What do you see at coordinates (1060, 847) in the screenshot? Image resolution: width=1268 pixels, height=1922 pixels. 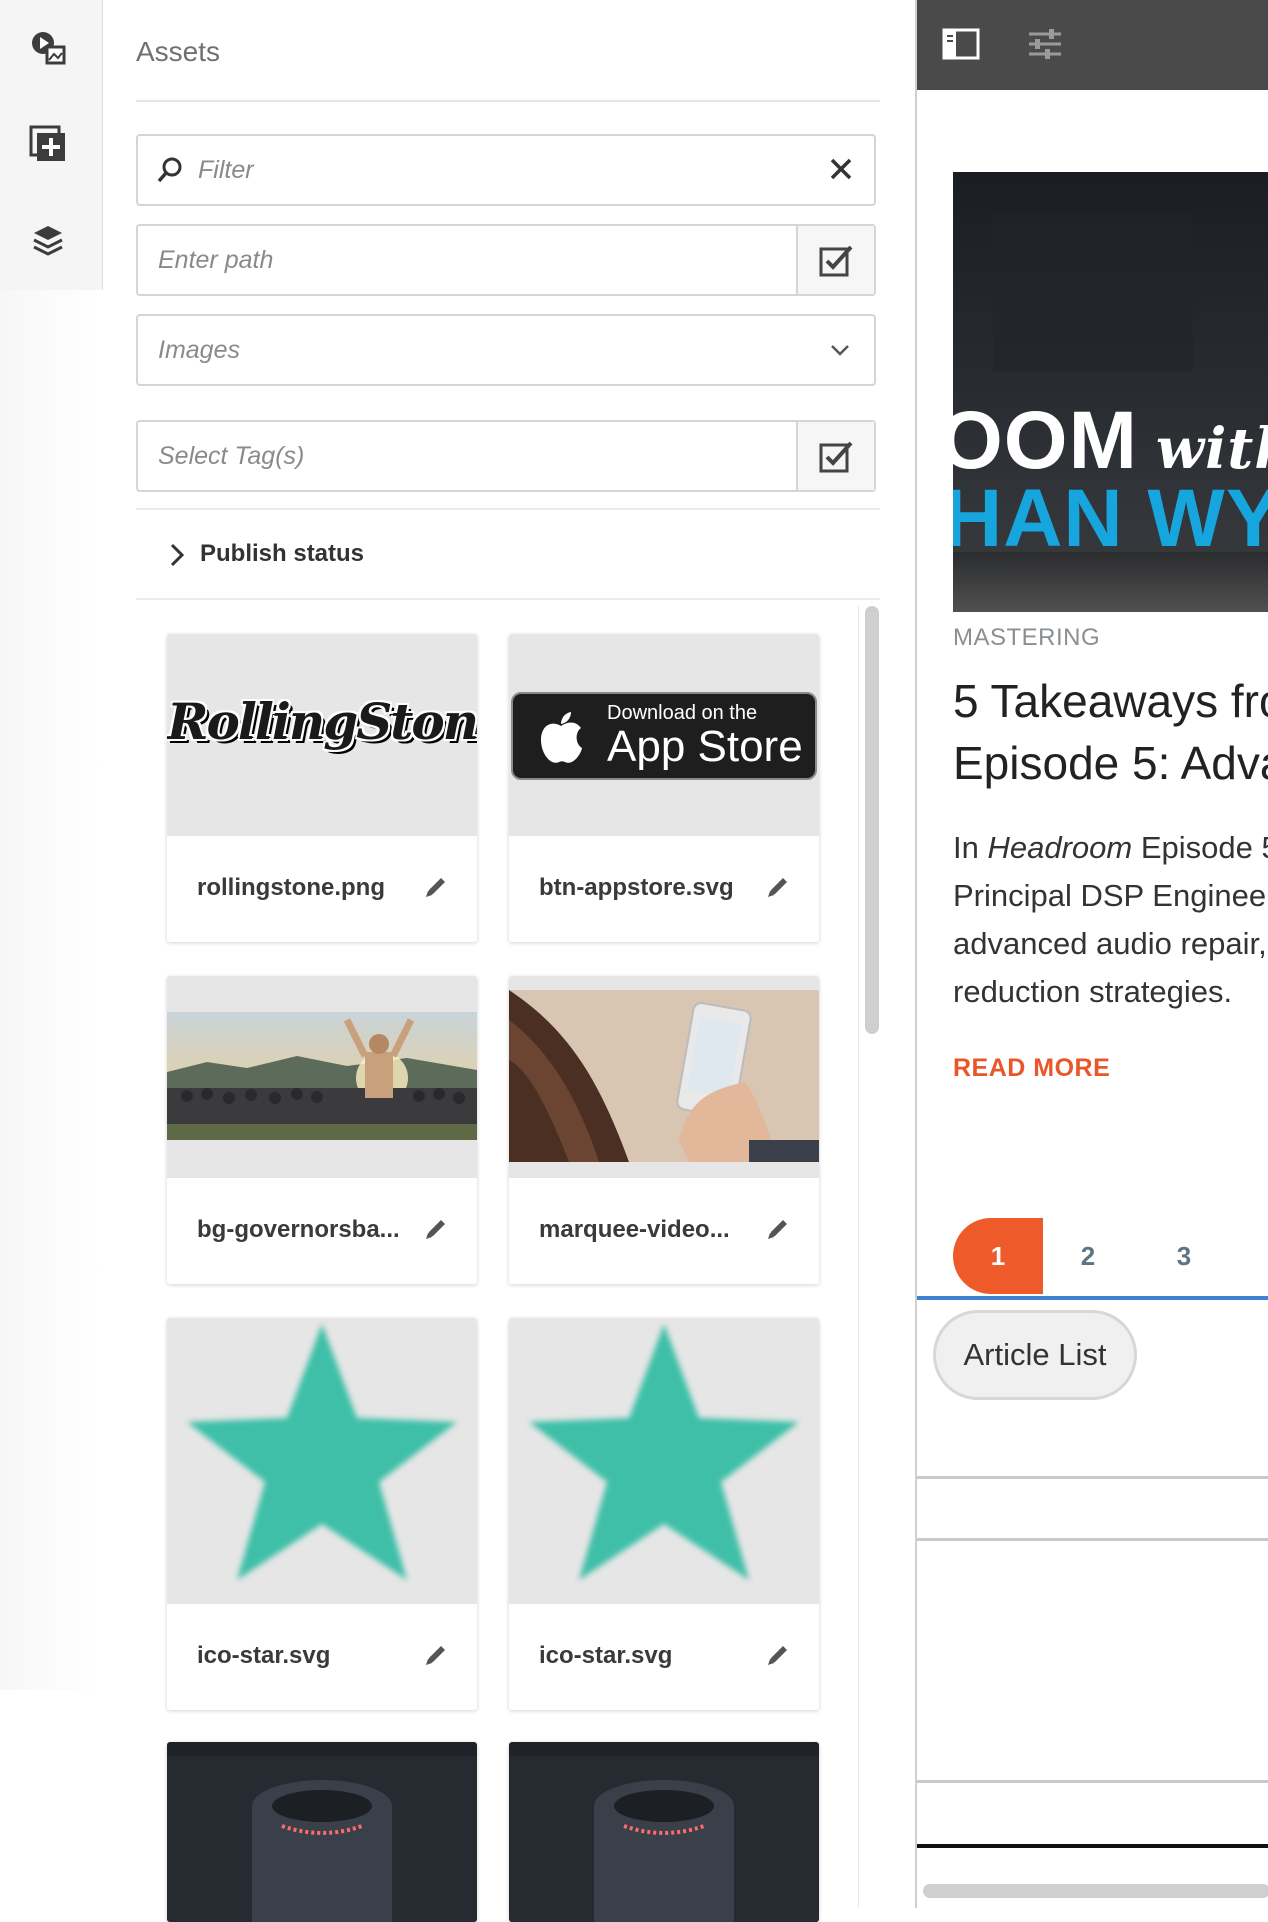 I see `excerpt-emphasis: Headroom` at bounding box center [1060, 847].